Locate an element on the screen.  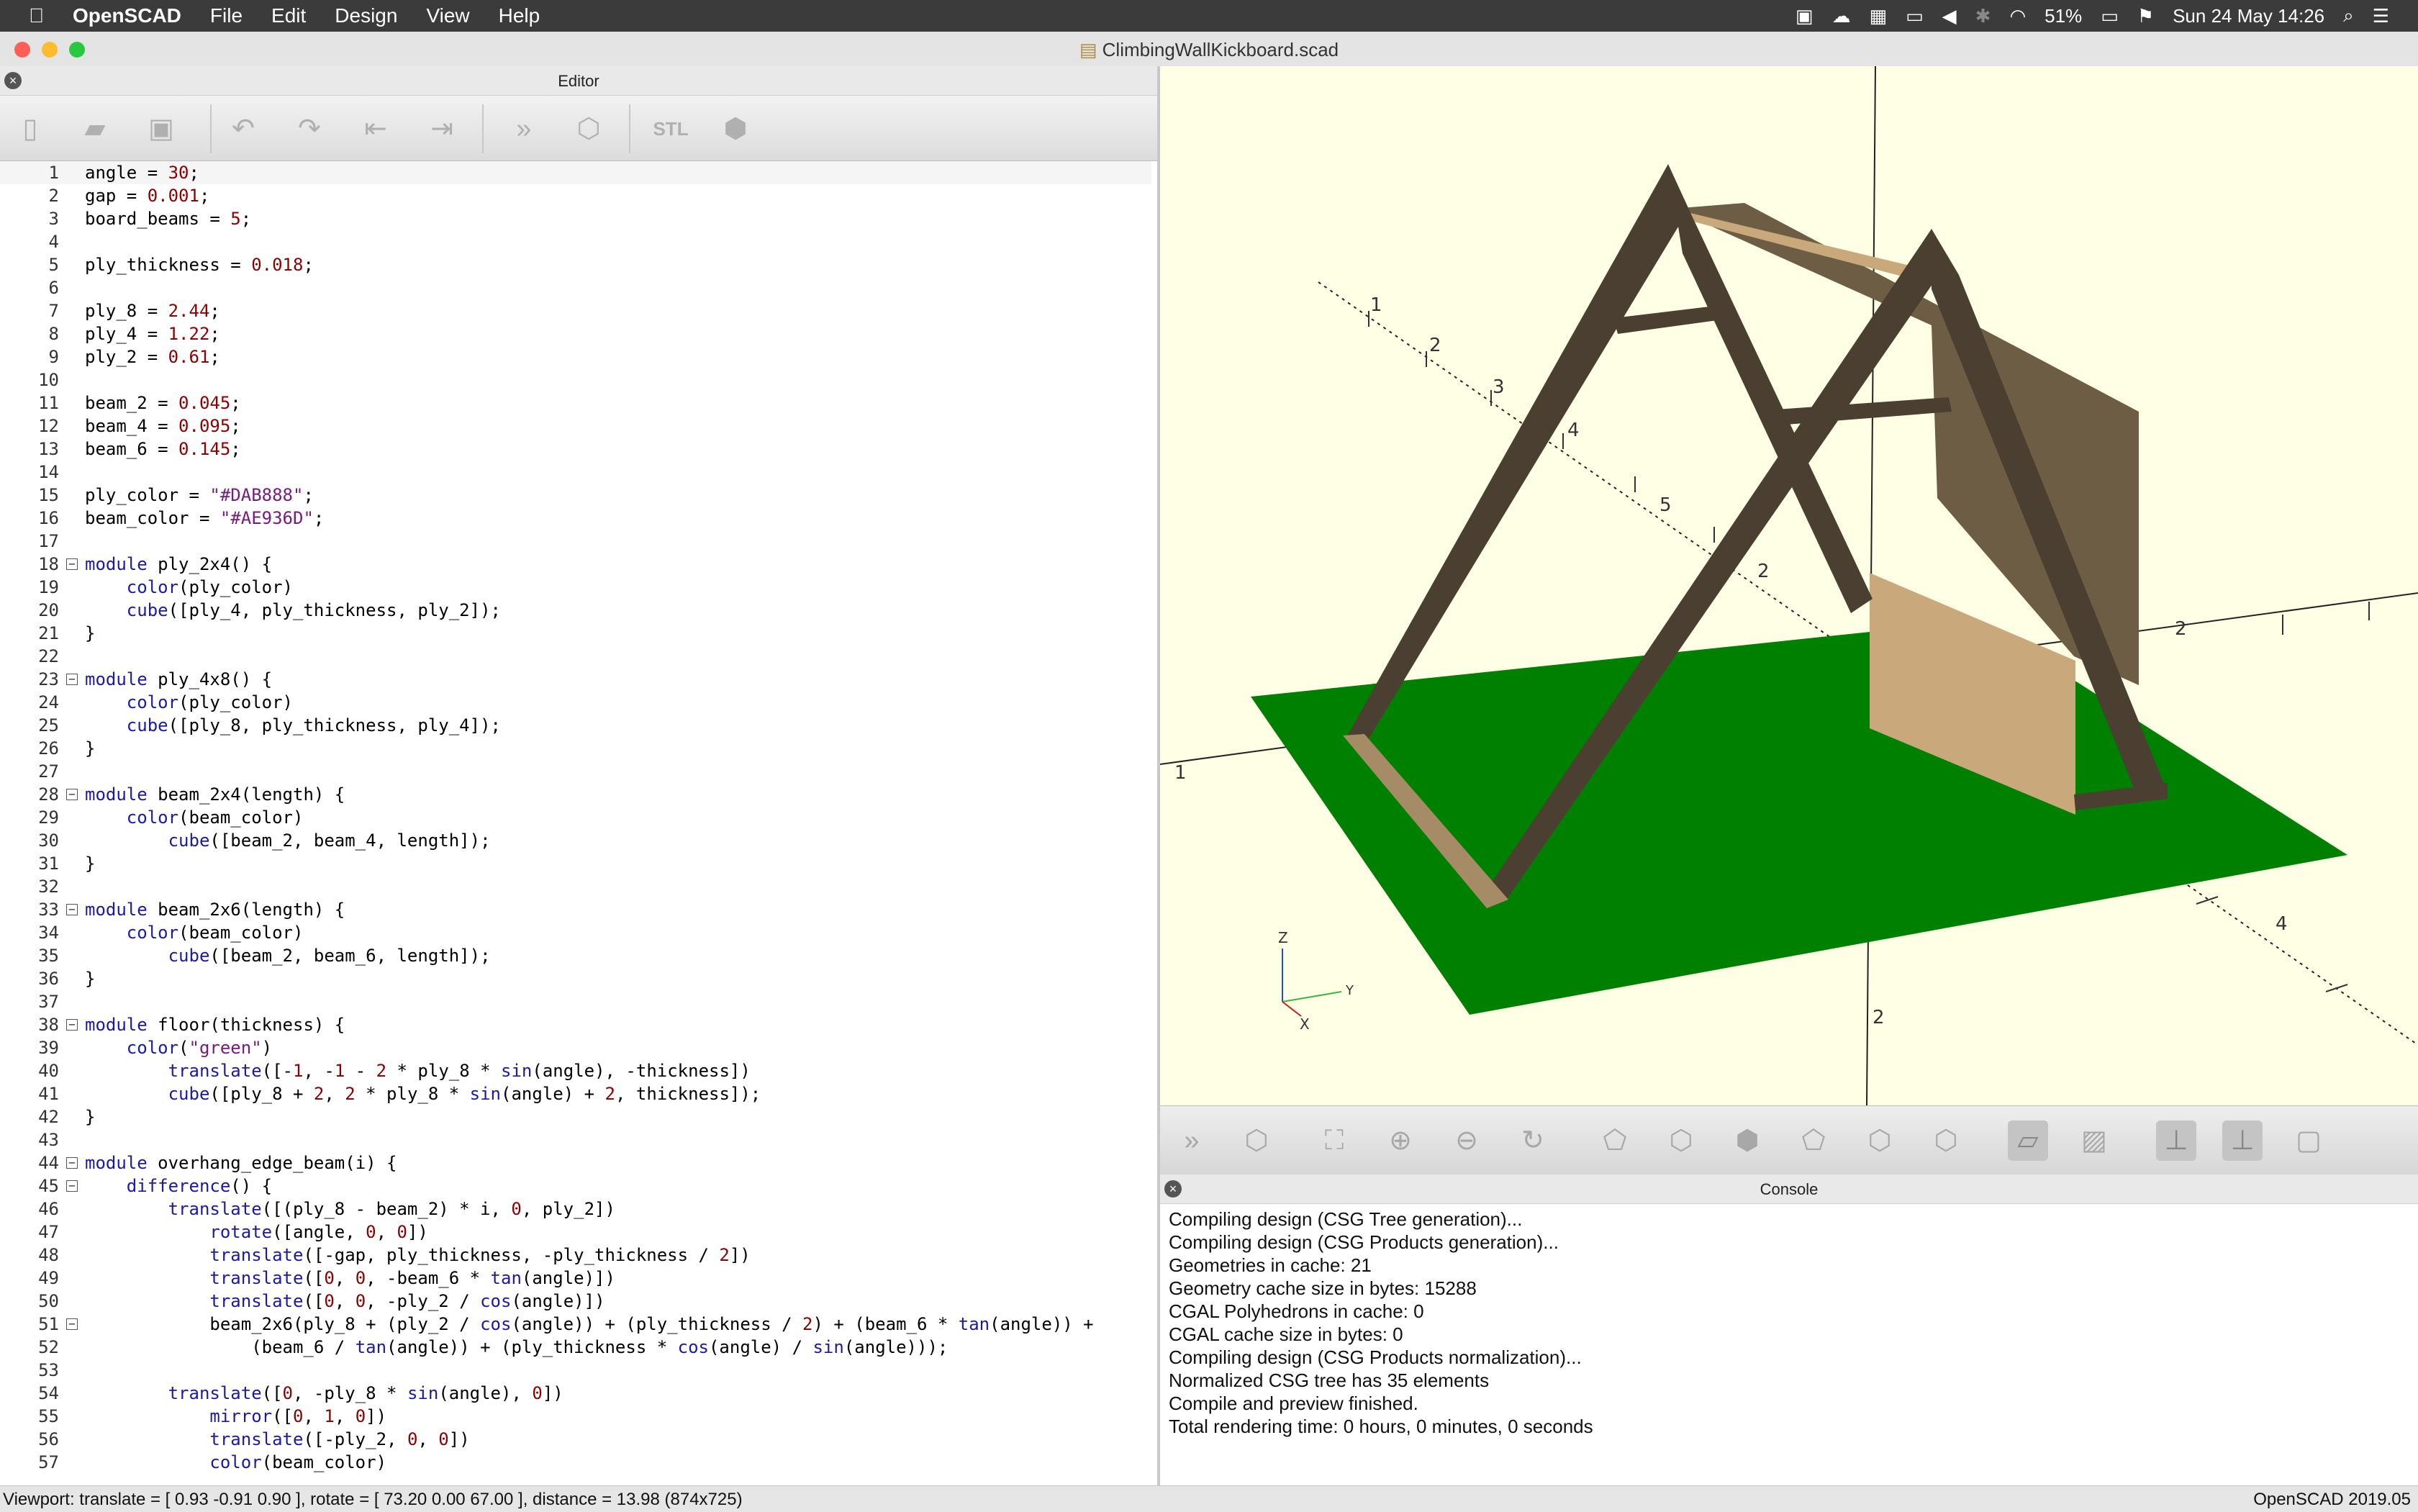
code-line: 29 color(beam_color) is located at coordinates (575, 818).